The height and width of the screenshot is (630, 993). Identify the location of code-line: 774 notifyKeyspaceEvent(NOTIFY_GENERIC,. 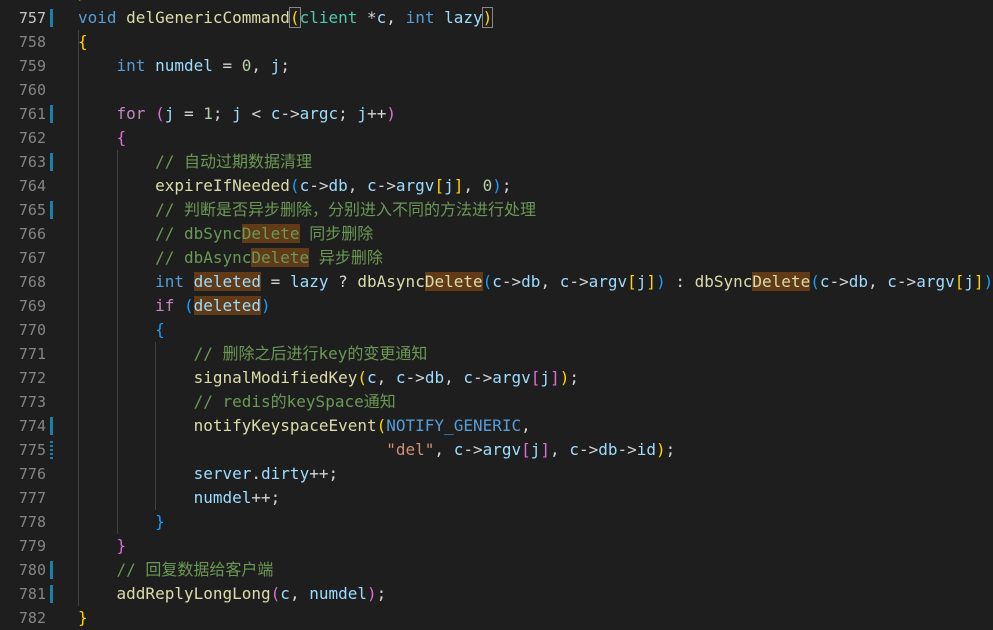
(496, 426).